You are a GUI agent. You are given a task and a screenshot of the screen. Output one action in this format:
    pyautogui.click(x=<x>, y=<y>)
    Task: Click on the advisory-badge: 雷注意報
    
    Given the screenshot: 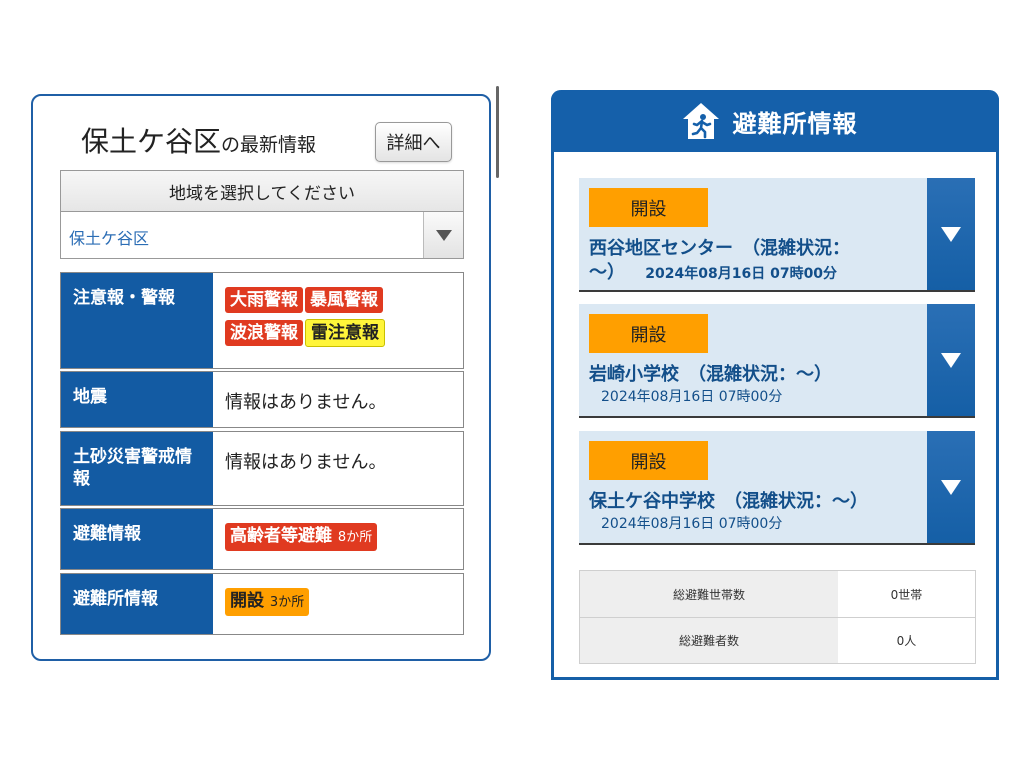 What is the action you would take?
    pyautogui.click(x=345, y=333)
    